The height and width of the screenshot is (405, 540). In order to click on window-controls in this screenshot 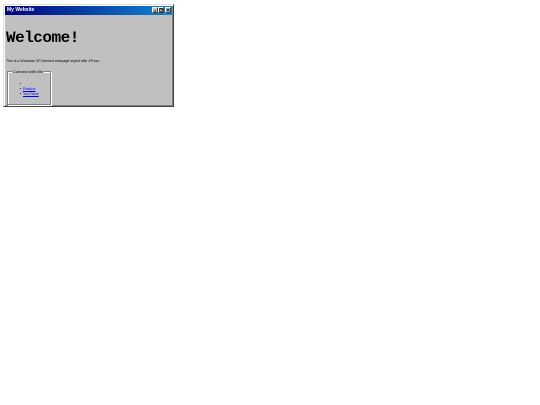, I will do `click(161, 10)`.